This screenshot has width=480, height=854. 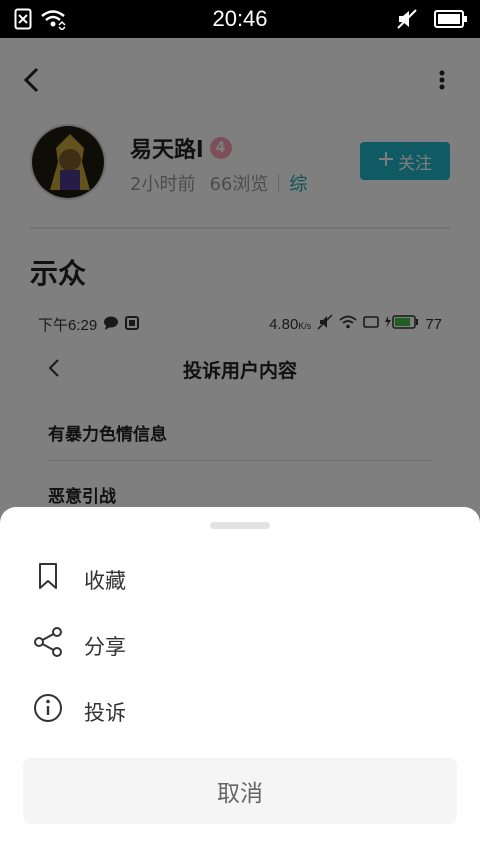 What do you see at coordinates (240, 709) in the screenshot?
I see `report-action: 投诉` at bounding box center [240, 709].